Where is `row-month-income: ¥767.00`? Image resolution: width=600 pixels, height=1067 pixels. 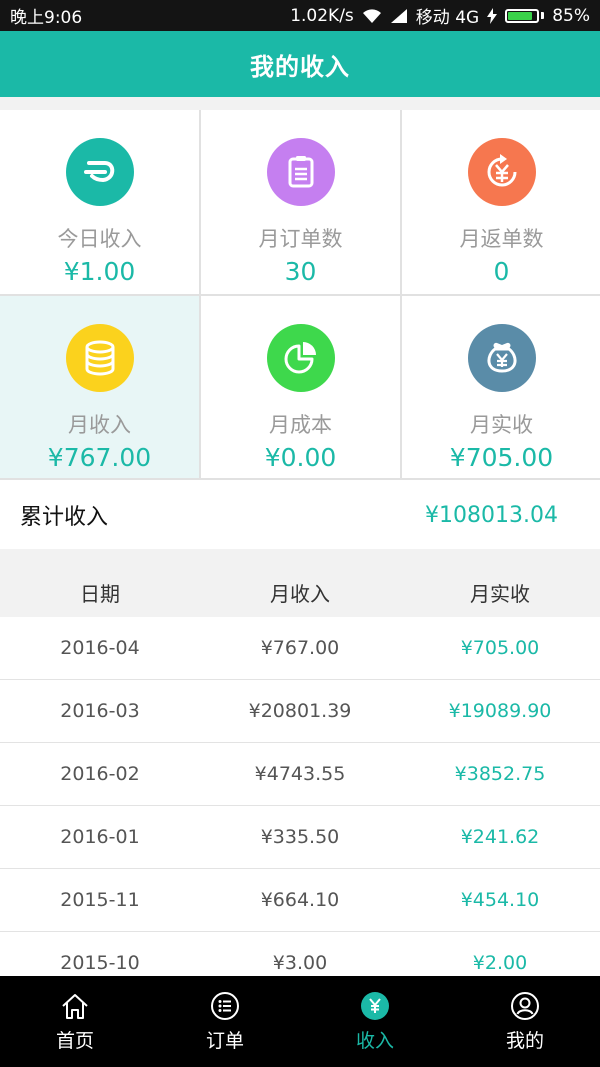 row-month-income: ¥767.00 is located at coordinates (300, 648).